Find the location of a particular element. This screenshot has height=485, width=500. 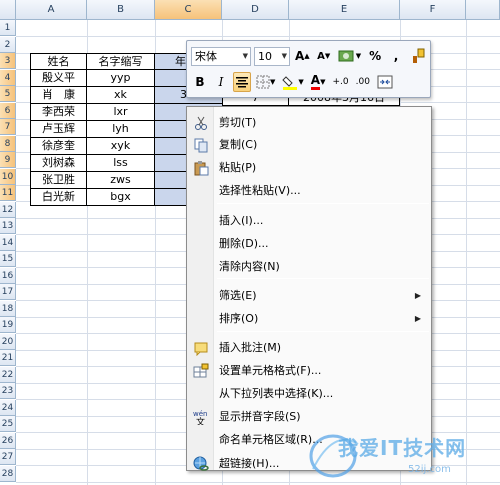

currency-icon is located at coordinates (346, 56).